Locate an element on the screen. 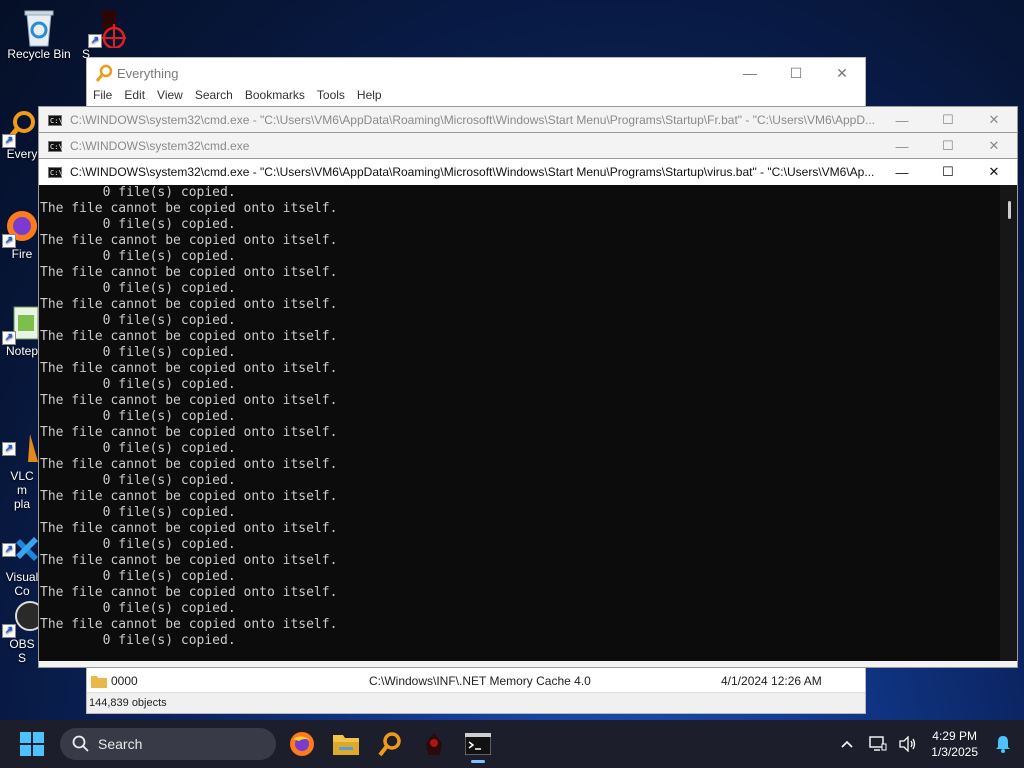 Image resolution: width=1024 pixels, height=768 pixels. recycle-bin-icon is located at coordinates (39, 27).